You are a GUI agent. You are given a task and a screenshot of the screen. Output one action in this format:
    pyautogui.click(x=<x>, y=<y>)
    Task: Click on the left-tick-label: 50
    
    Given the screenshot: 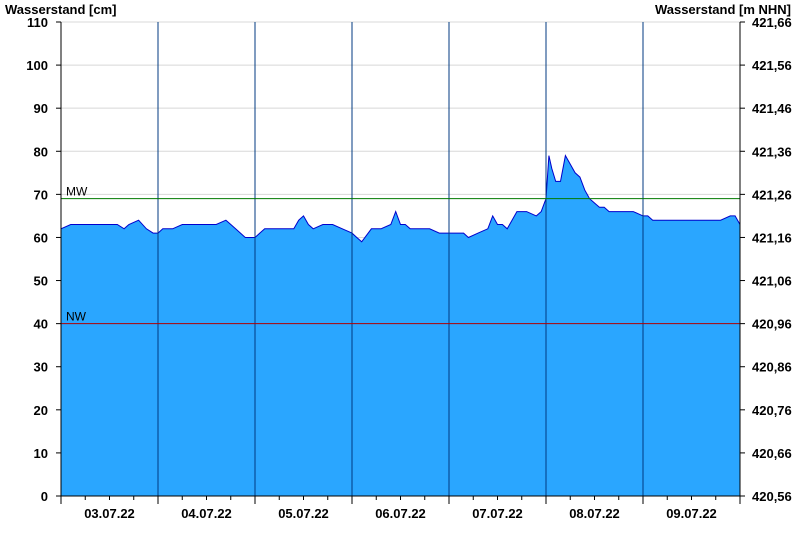 What is the action you would take?
    pyautogui.click(x=41, y=281)
    